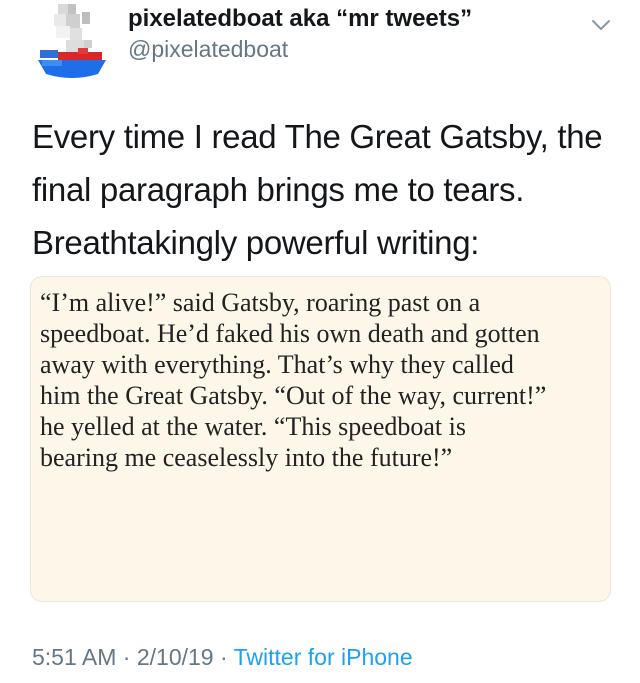 The width and height of the screenshot is (640, 683). I want to click on author-handle: @pixelatedboat, so click(300, 49).